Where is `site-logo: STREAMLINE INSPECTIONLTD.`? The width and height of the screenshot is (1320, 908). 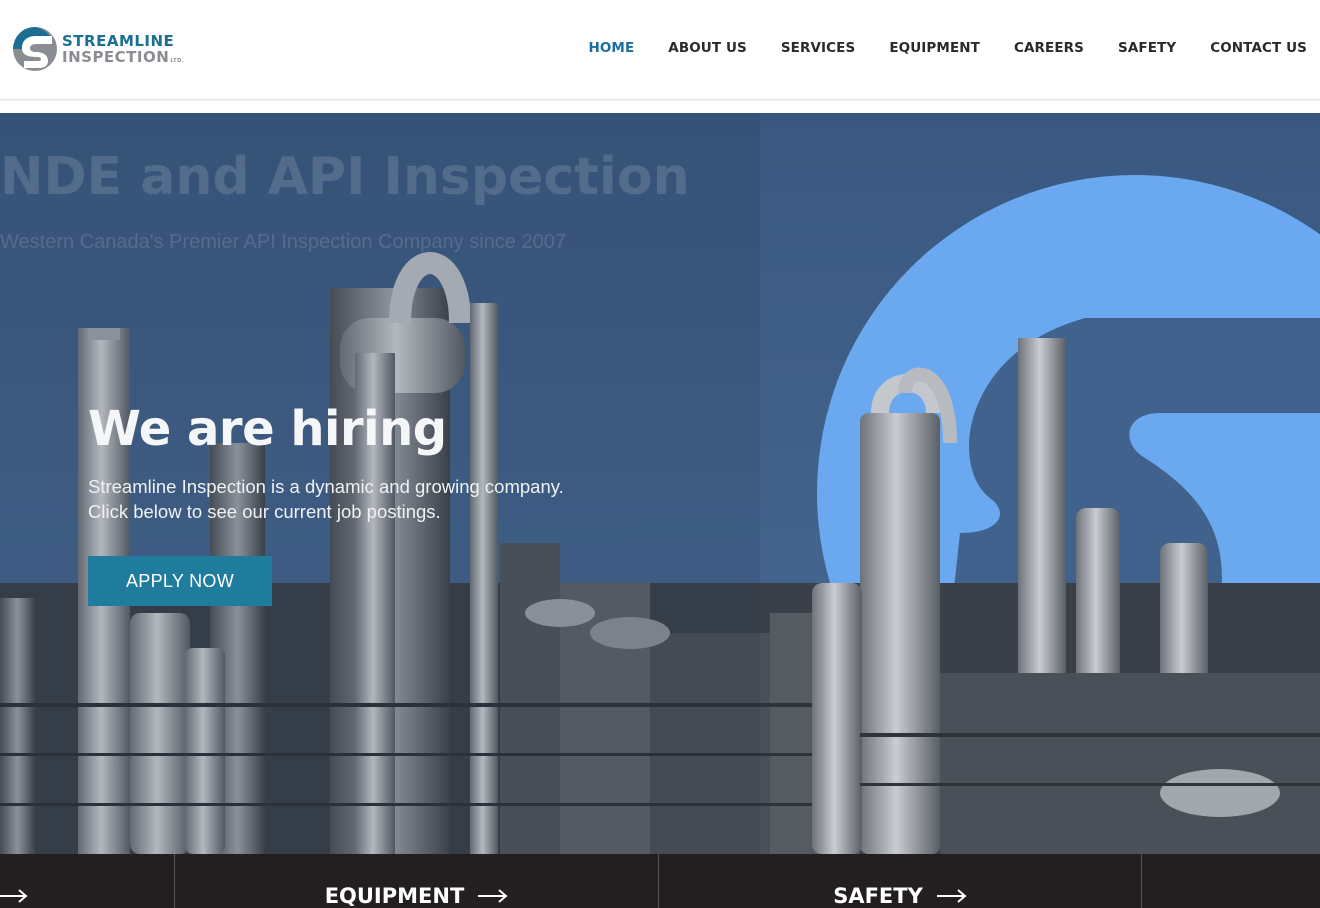
site-logo: STREAMLINE INSPECTIONLTD. is located at coordinates (112, 49).